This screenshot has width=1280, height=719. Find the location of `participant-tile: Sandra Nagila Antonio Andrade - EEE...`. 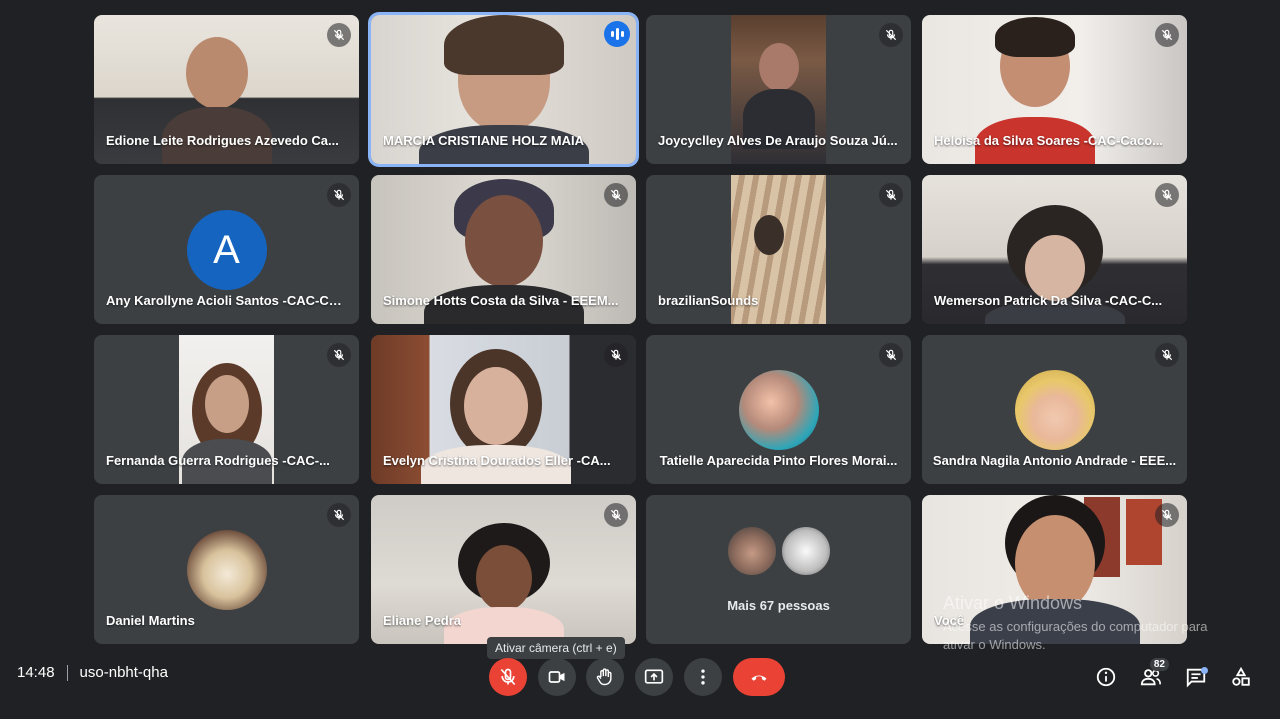

participant-tile: Sandra Nagila Antonio Andrade - EEE... is located at coordinates (1054, 409).